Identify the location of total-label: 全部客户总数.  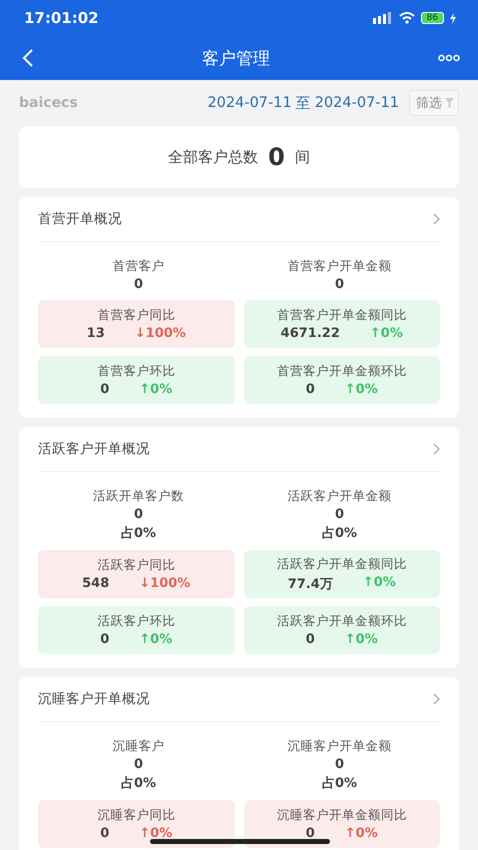
(213, 157).